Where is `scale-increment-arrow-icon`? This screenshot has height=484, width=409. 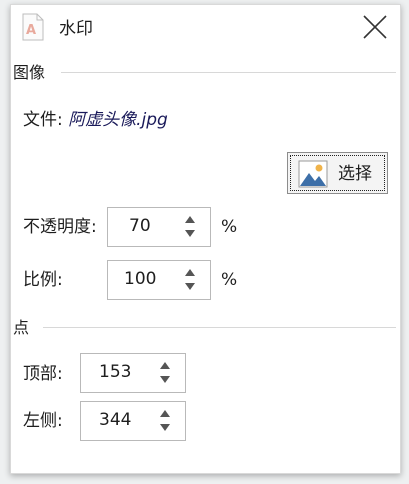
scale-increment-arrow-icon is located at coordinates (190, 272).